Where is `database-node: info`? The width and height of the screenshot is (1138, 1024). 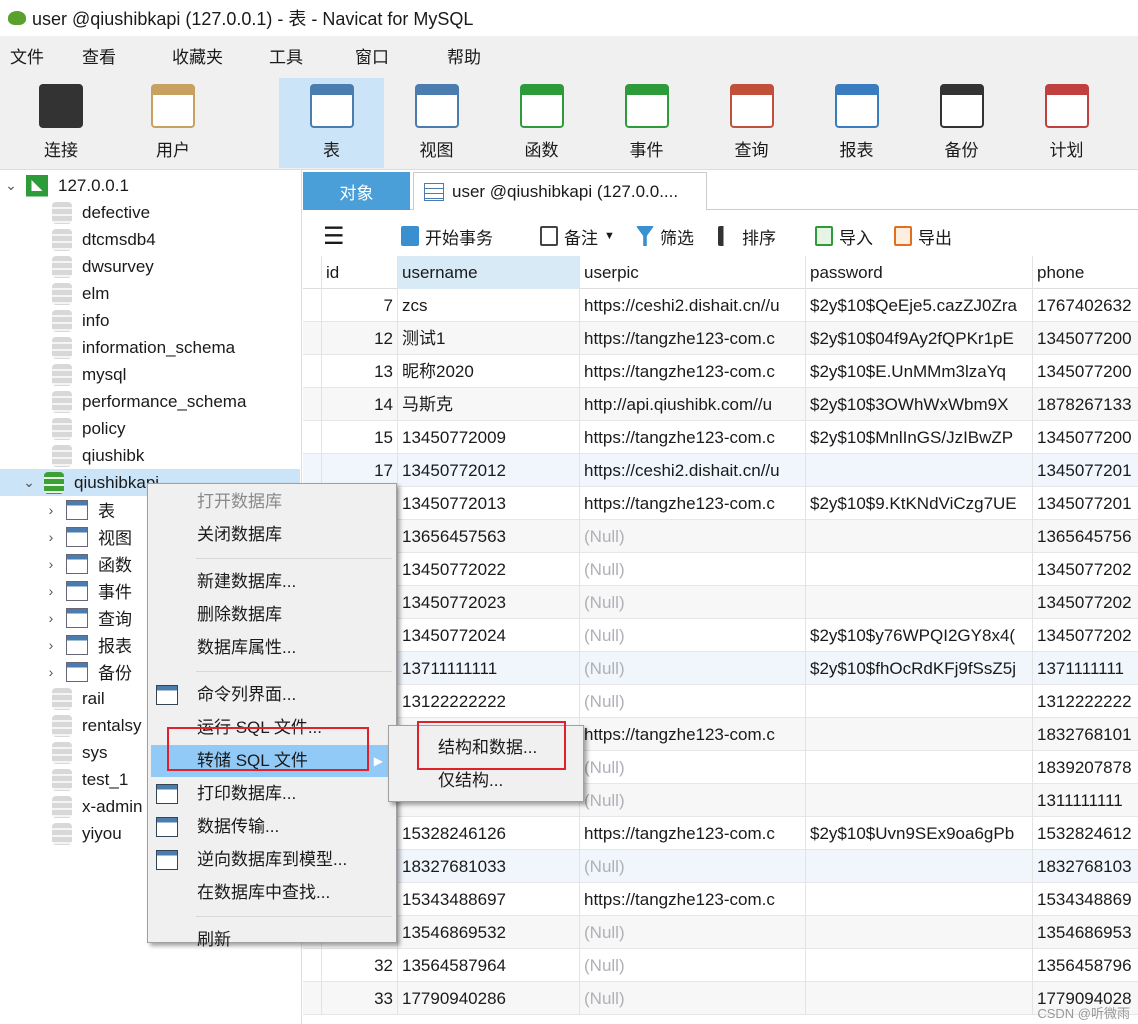
database-node: info is located at coordinates (150, 320).